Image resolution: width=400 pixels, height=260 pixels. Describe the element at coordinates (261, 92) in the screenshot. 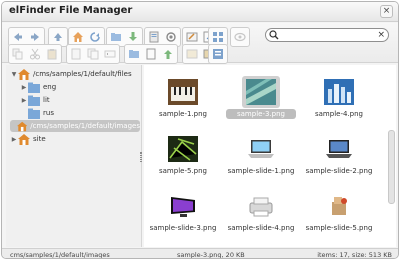

I see `waves-thumbnail-icon` at that location.